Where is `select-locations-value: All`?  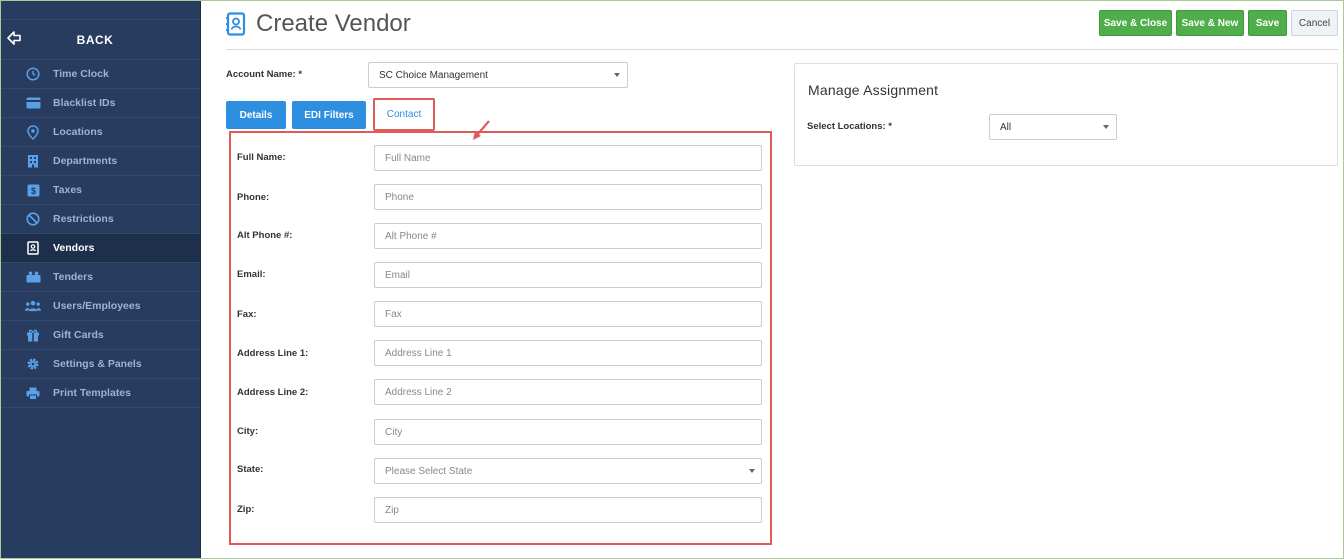 select-locations-value: All is located at coordinates (1006, 127).